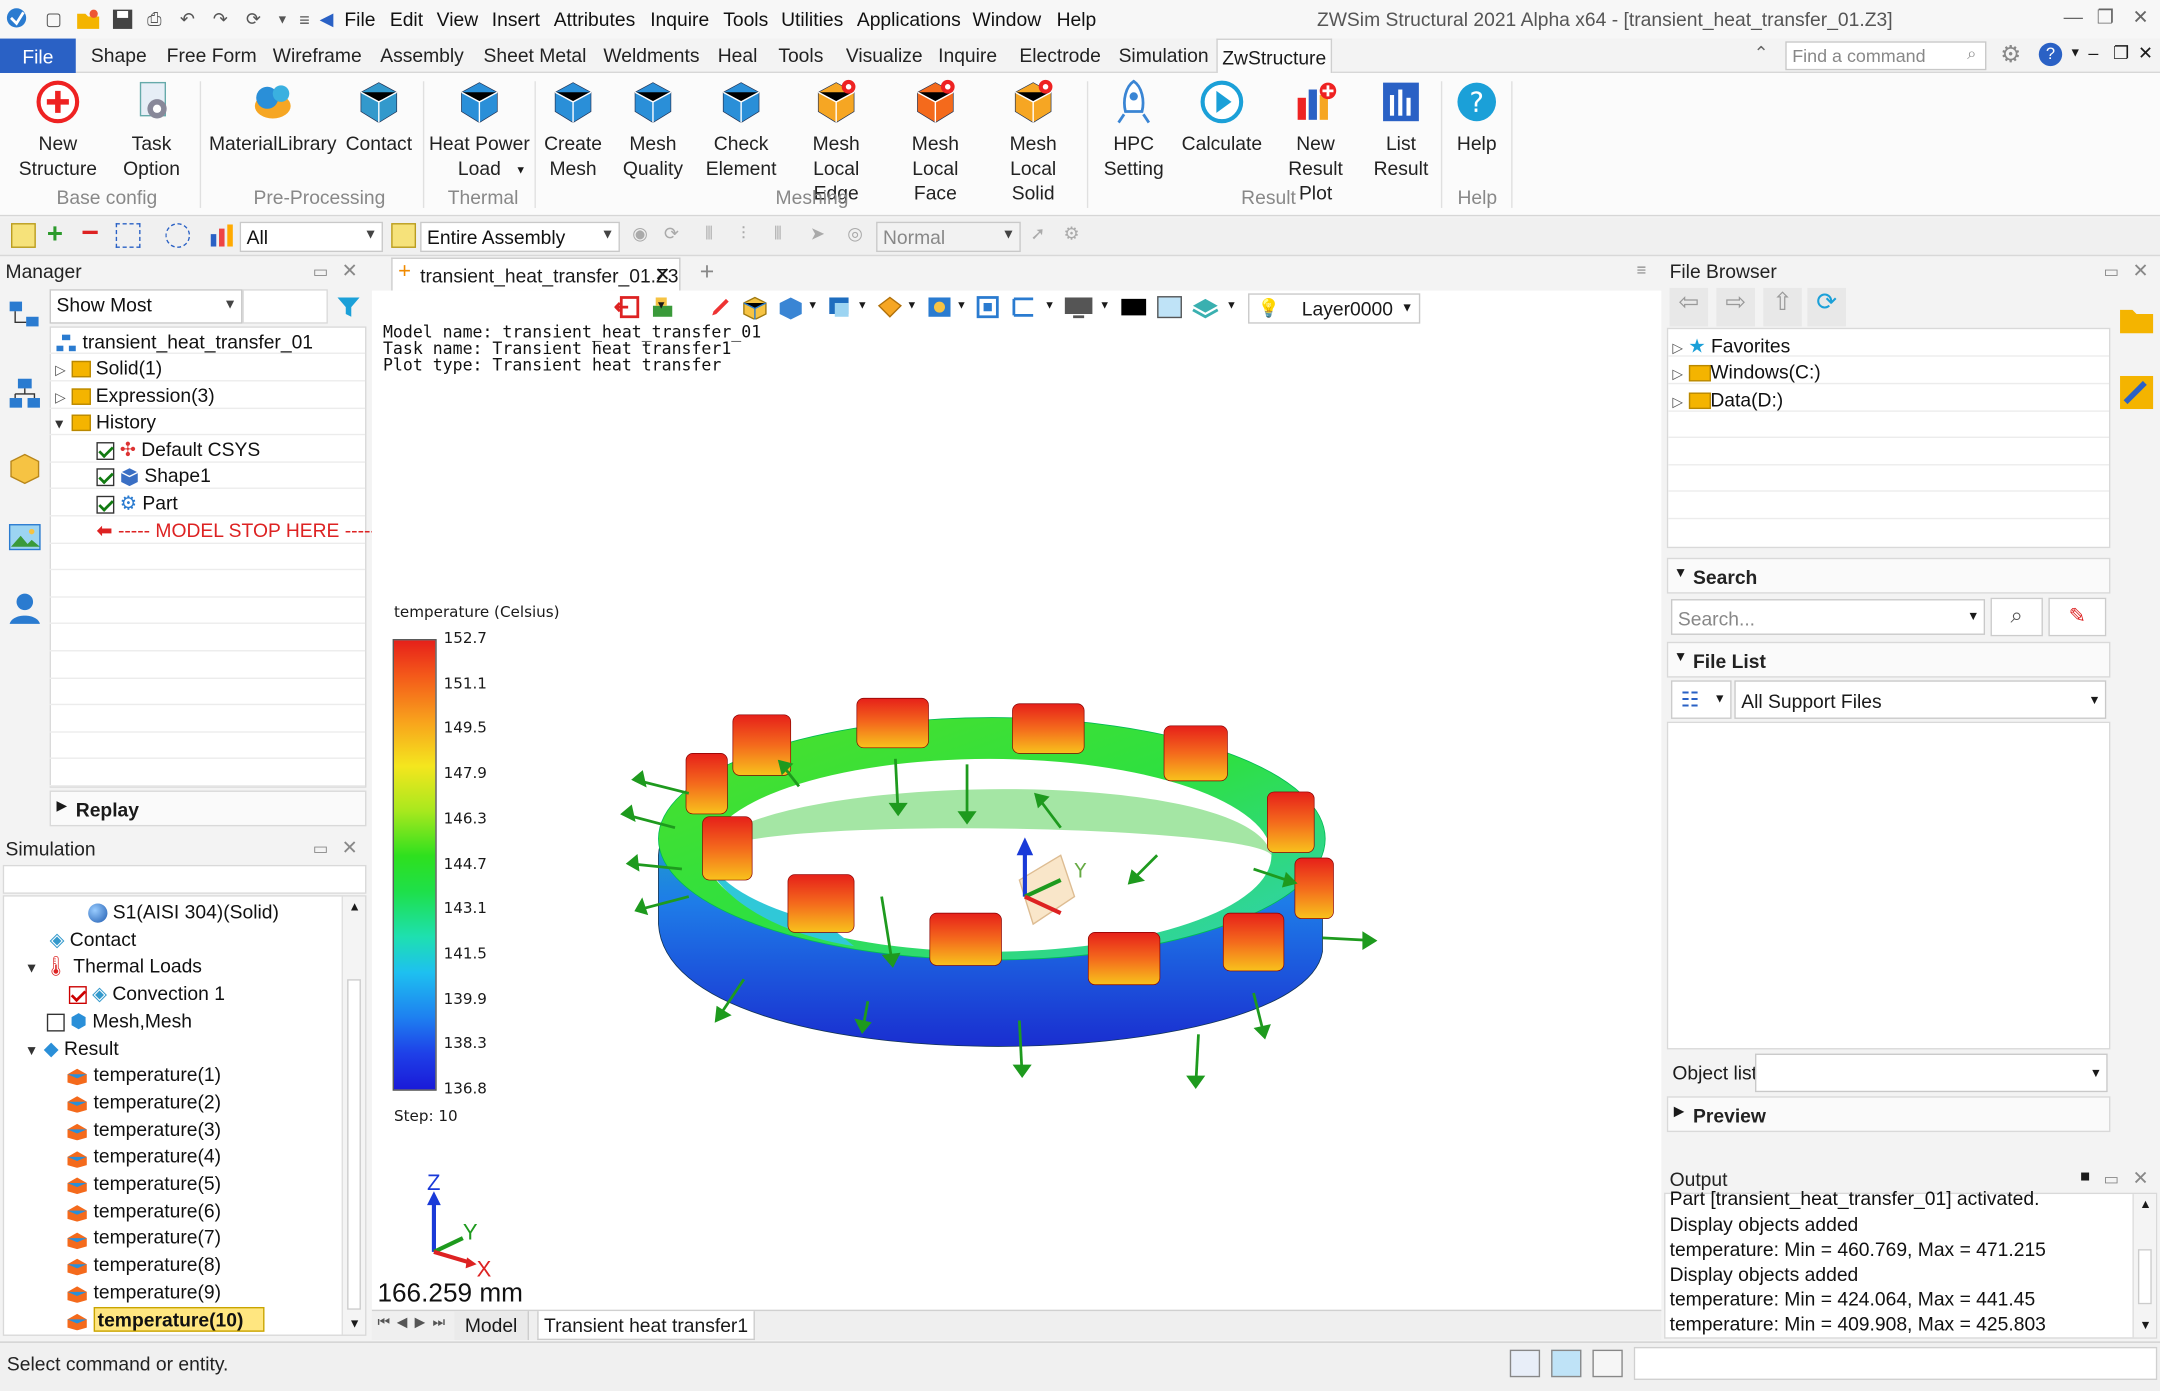  What do you see at coordinates (311, 237) in the screenshot?
I see `filter-select: All ▼` at bounding box center [311, 237].